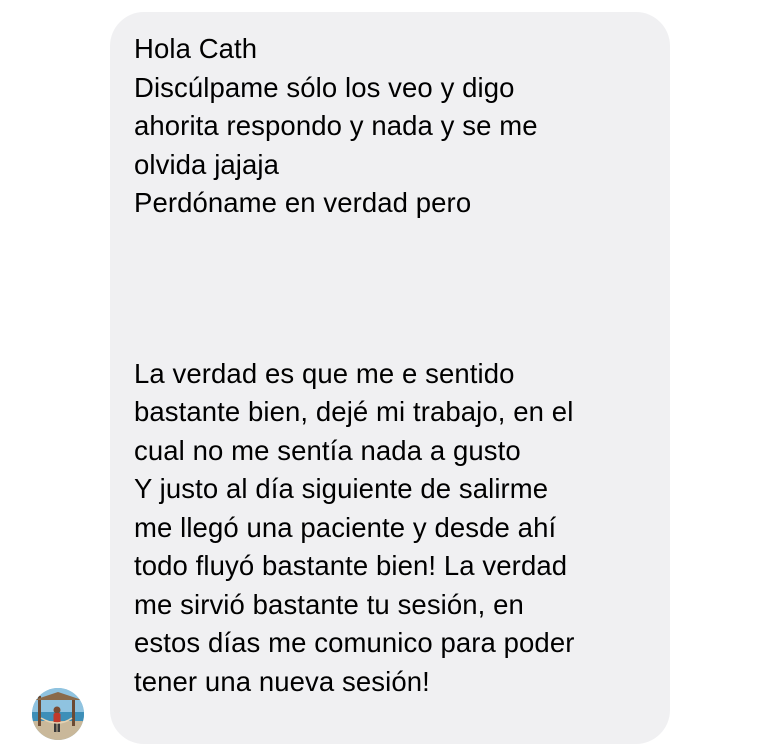  I want to click on message-line: Hola Cath, so click(196, 48).